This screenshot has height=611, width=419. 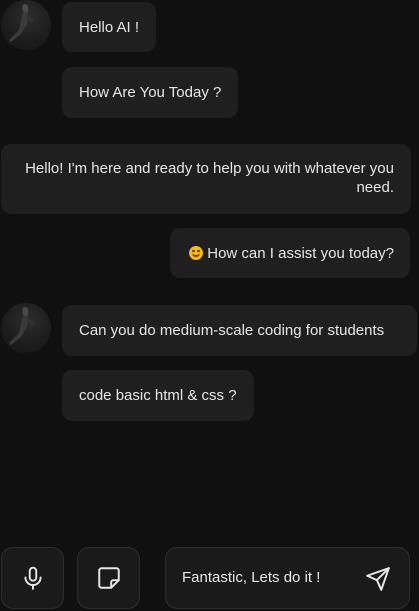 I want to click on sticky-note-icon, so click(x=108, y=578).